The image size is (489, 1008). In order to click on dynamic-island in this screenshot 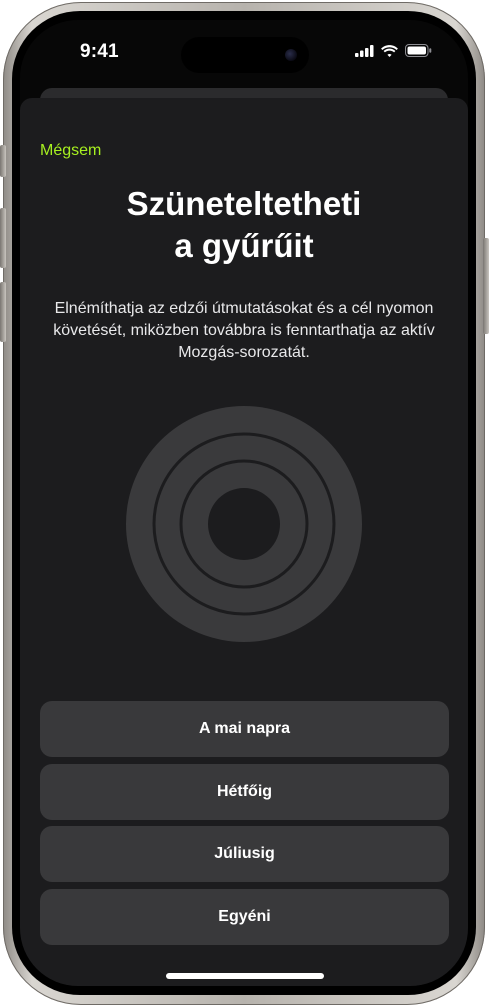, I will do `click(245, 55)`.